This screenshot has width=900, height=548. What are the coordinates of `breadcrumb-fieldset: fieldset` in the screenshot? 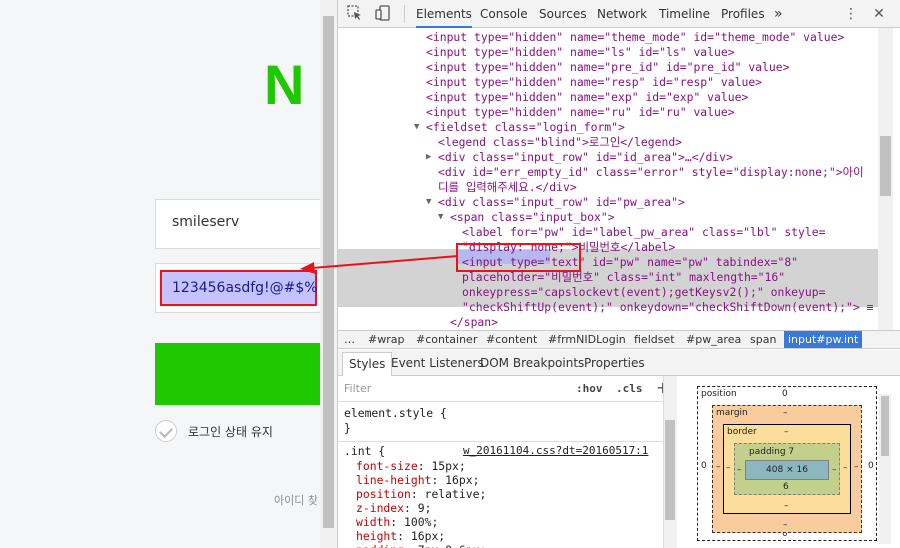 It's located at (654, 339).